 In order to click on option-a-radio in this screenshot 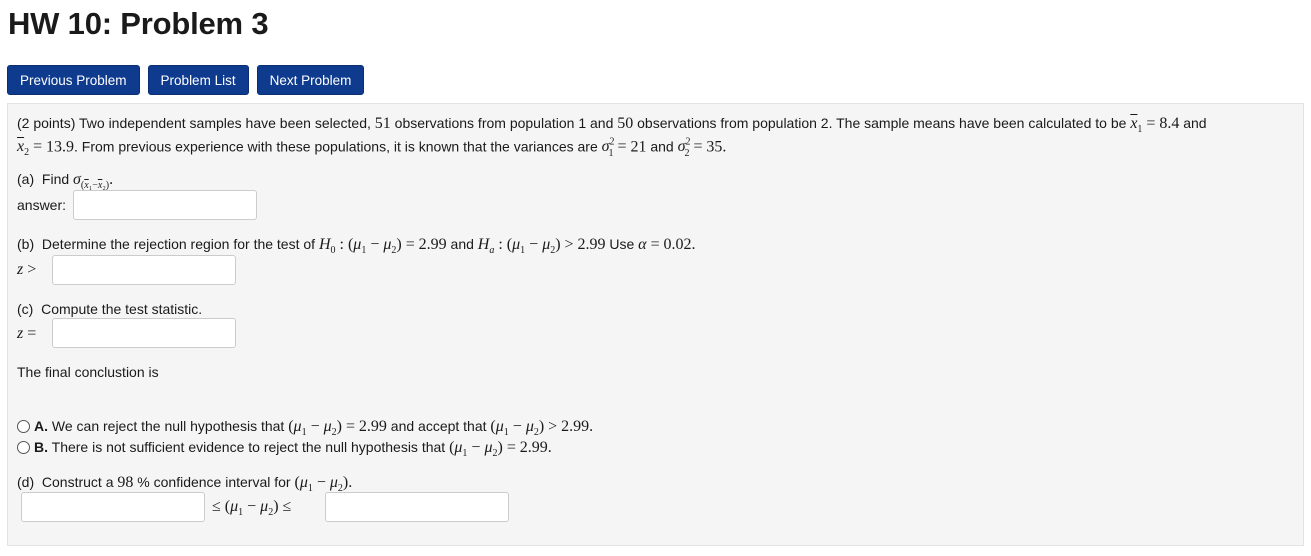, I will do `click(23, 426)`.